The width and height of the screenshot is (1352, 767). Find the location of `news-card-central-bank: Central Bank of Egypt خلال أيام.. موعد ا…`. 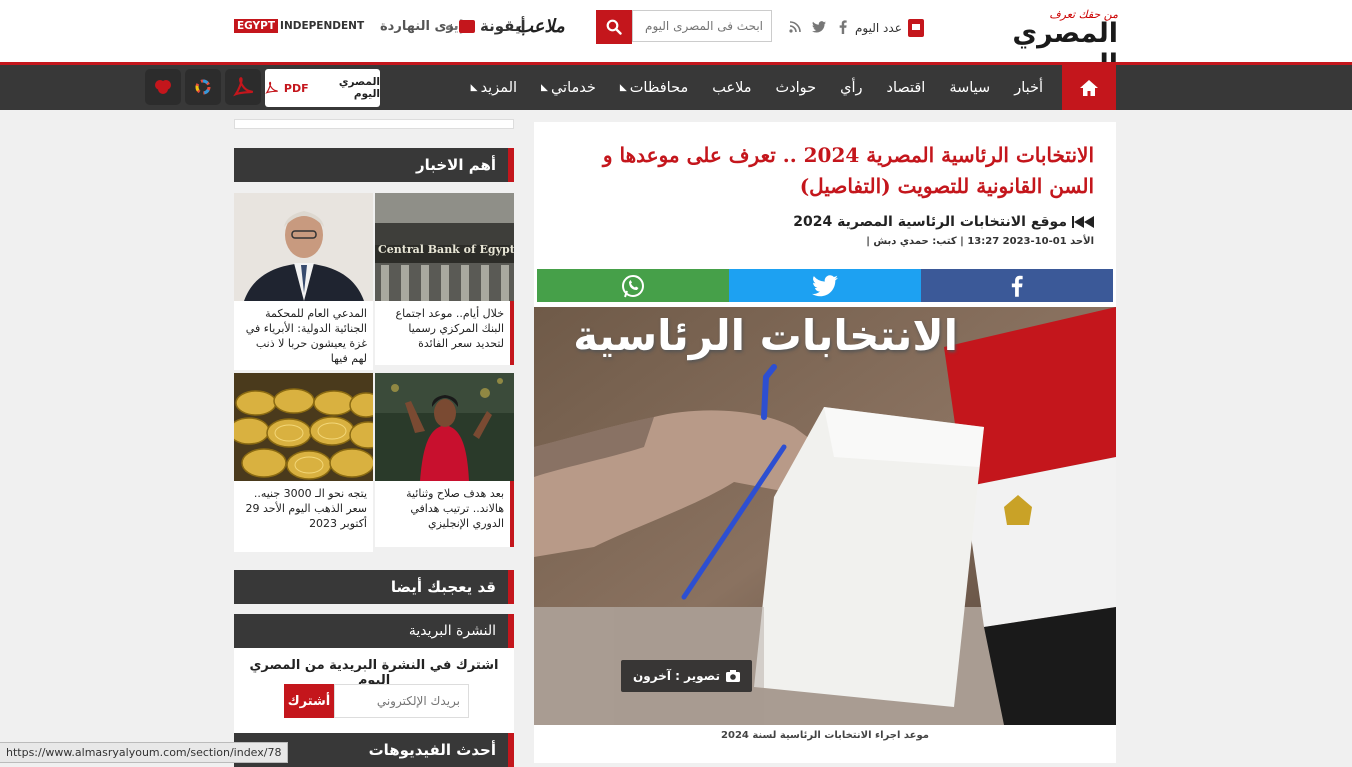

news-card-central-bank: Central Bank of Egypt خلال أيام.. موعد ا… is located at coordinates (444, 279).